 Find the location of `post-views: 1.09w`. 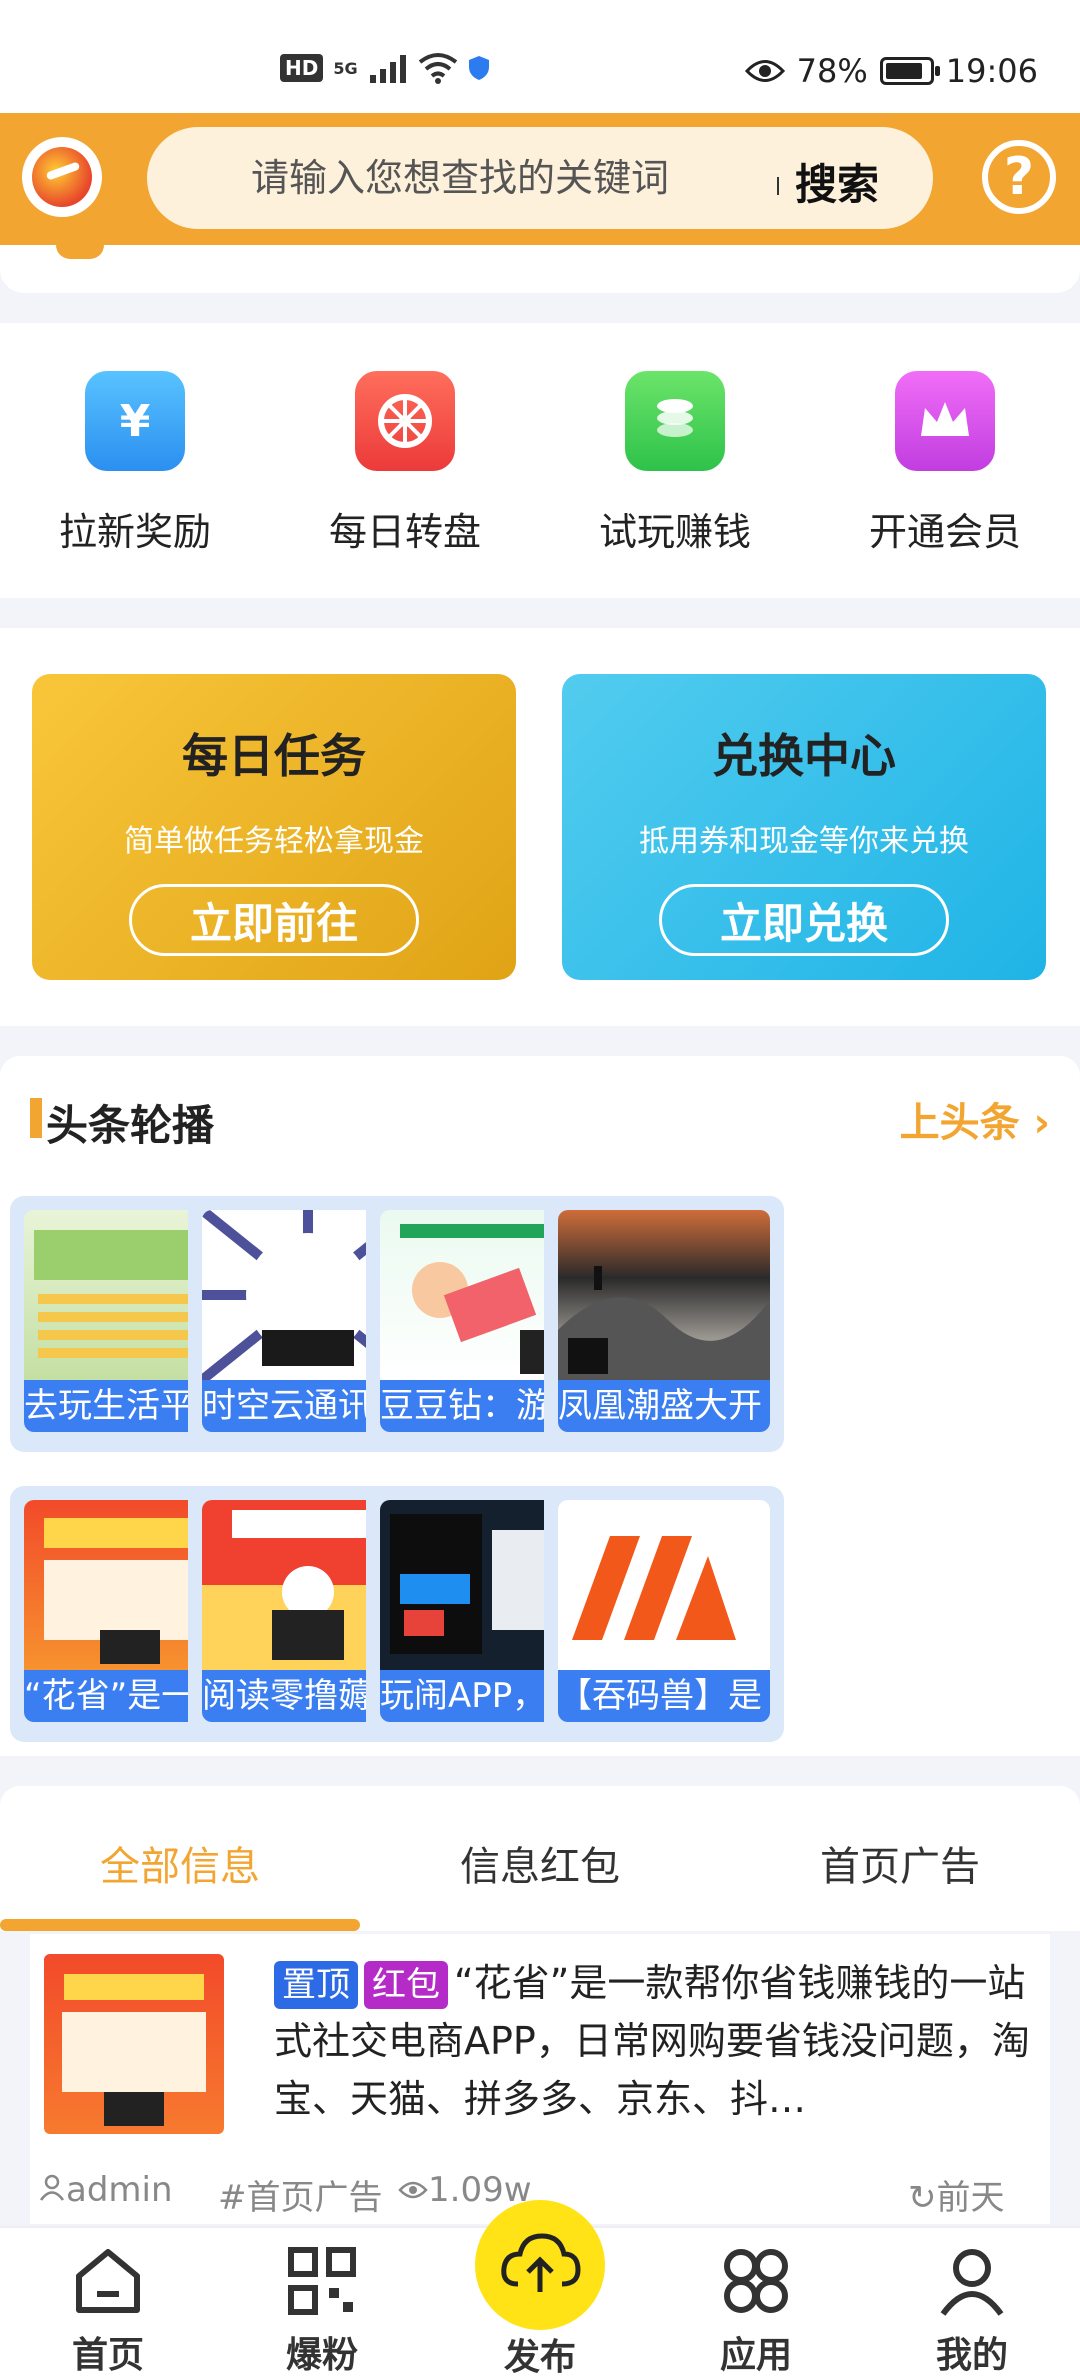

post-views: 1.09w is located at coordinates (465, 2190).